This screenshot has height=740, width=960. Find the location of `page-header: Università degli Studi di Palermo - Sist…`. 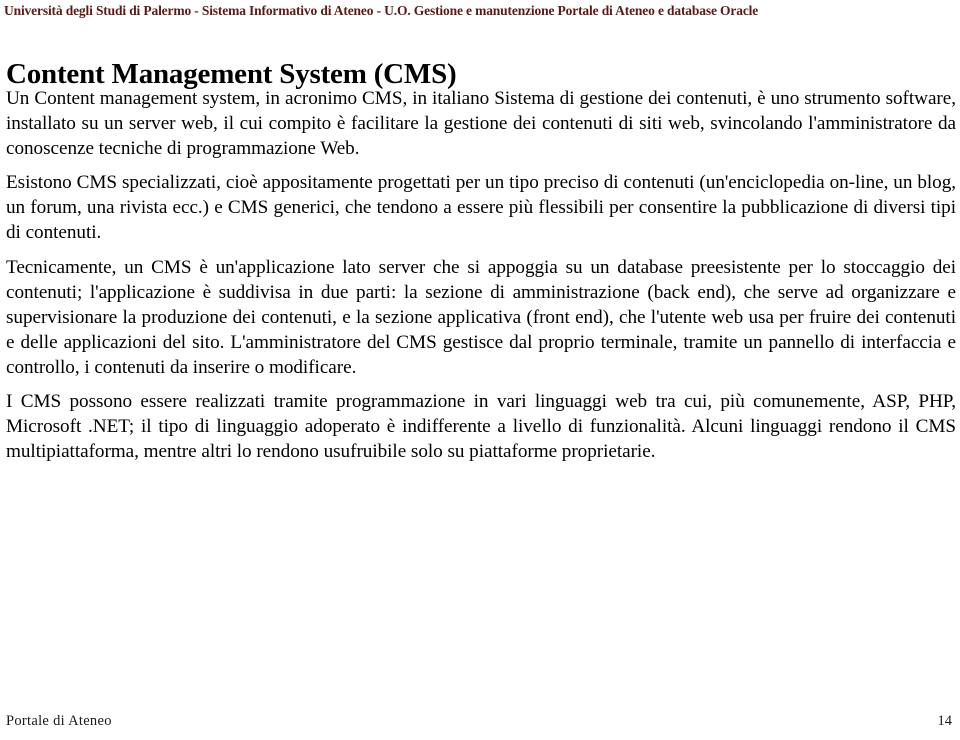

page-header: Università degli Studi di Palermo - Sist… is located at coordinates (480, 13).